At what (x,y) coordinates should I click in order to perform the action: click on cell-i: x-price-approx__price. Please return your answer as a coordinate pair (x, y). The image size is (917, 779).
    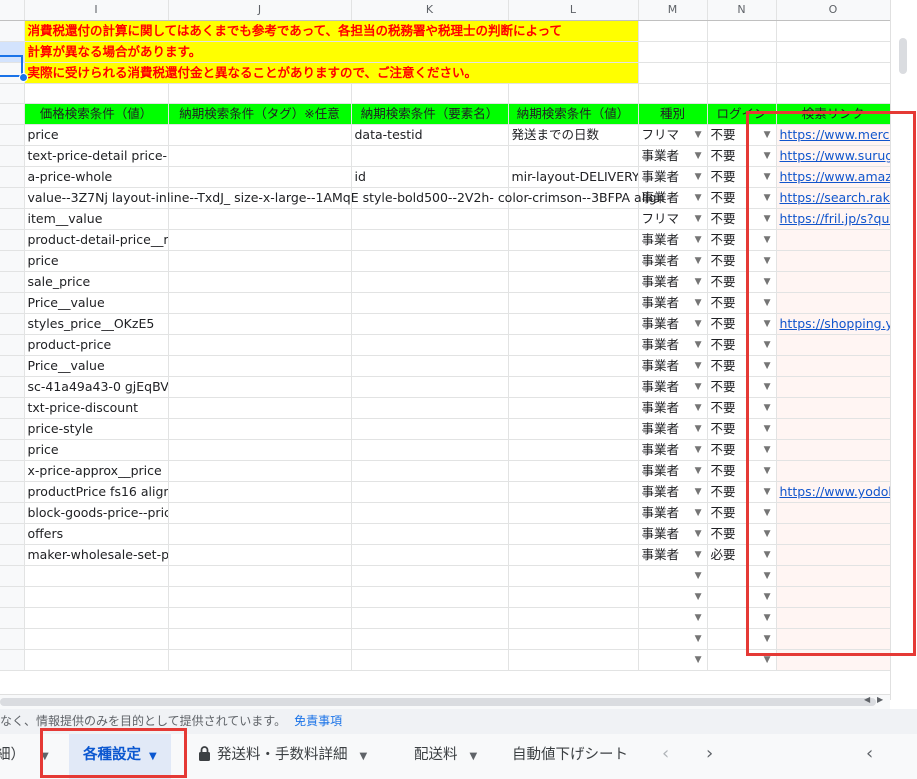
    Looking at the image, I should click on (96, 471).